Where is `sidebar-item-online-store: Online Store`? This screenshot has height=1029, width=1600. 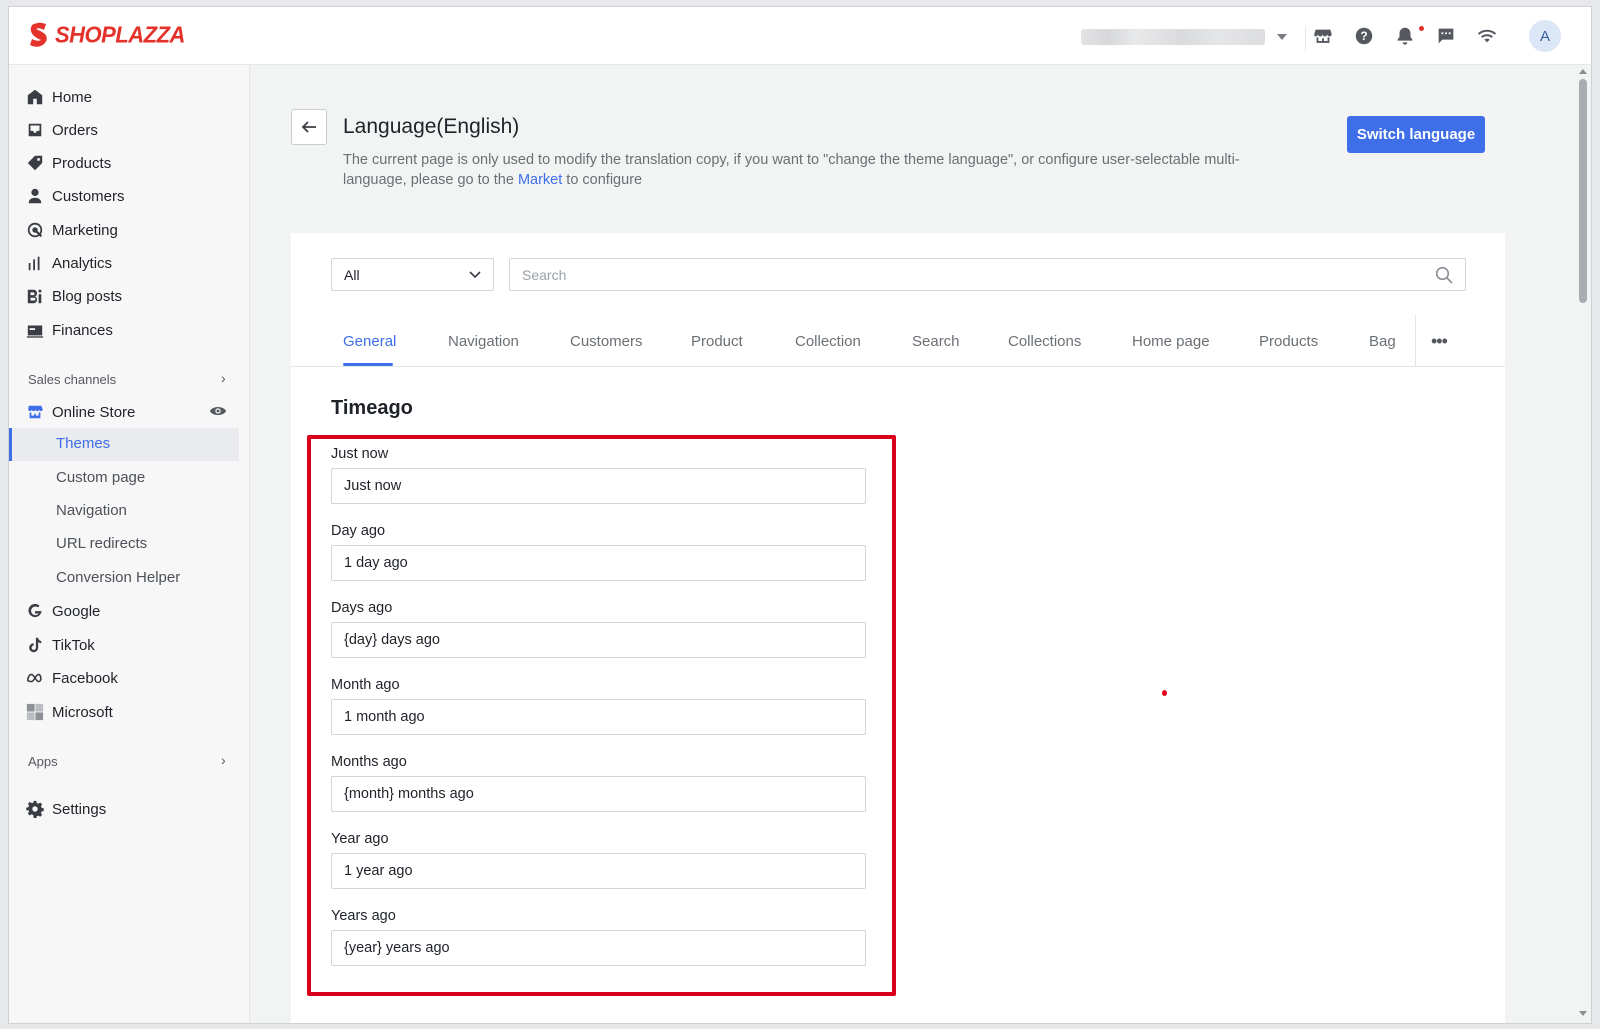
sidebar-item-online-store: Online Store is located at coordinates (124, 412).